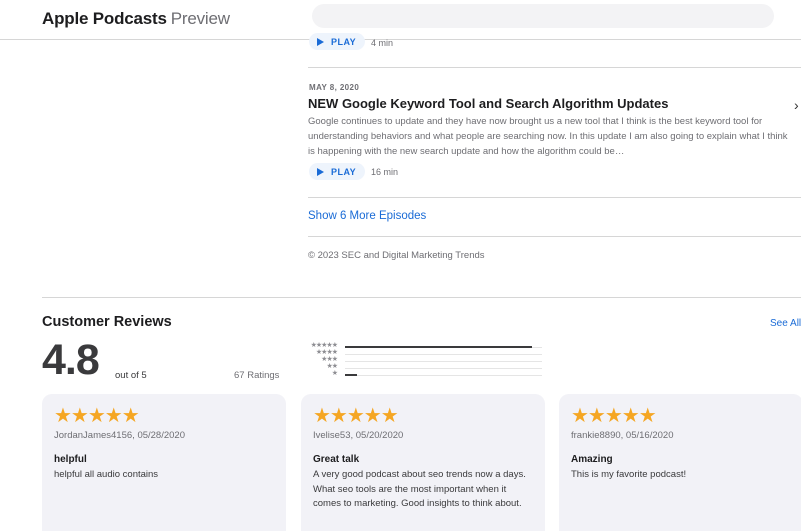  Describe the element at coordinates (131, 375) in the screenshot. I see `rating-out-of: out of 5` at that location.